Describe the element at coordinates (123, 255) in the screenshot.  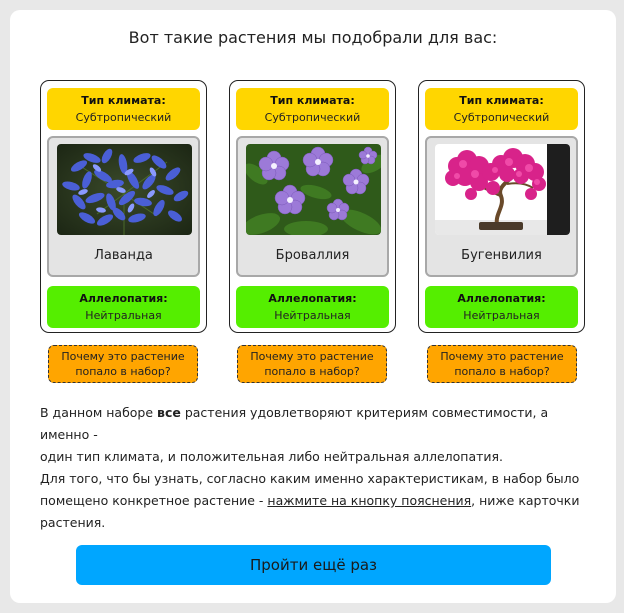
I see `plant-name: Лаванда` at that location.